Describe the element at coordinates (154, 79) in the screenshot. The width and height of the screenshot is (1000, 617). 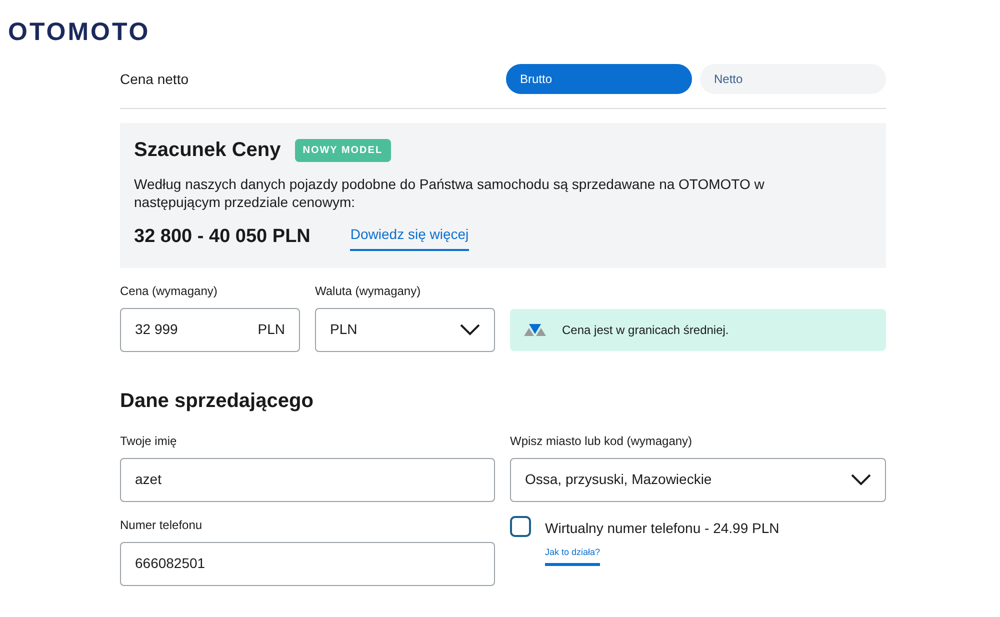
I see `price-type-label: Cena netto` at that location.